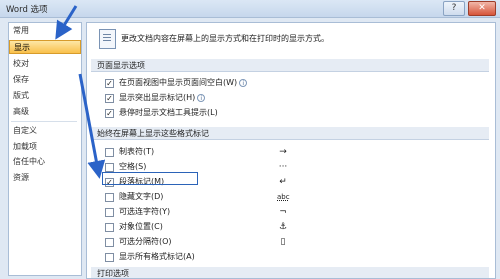  I want to click on paragraph-mark-highlight, so click(150, 178).